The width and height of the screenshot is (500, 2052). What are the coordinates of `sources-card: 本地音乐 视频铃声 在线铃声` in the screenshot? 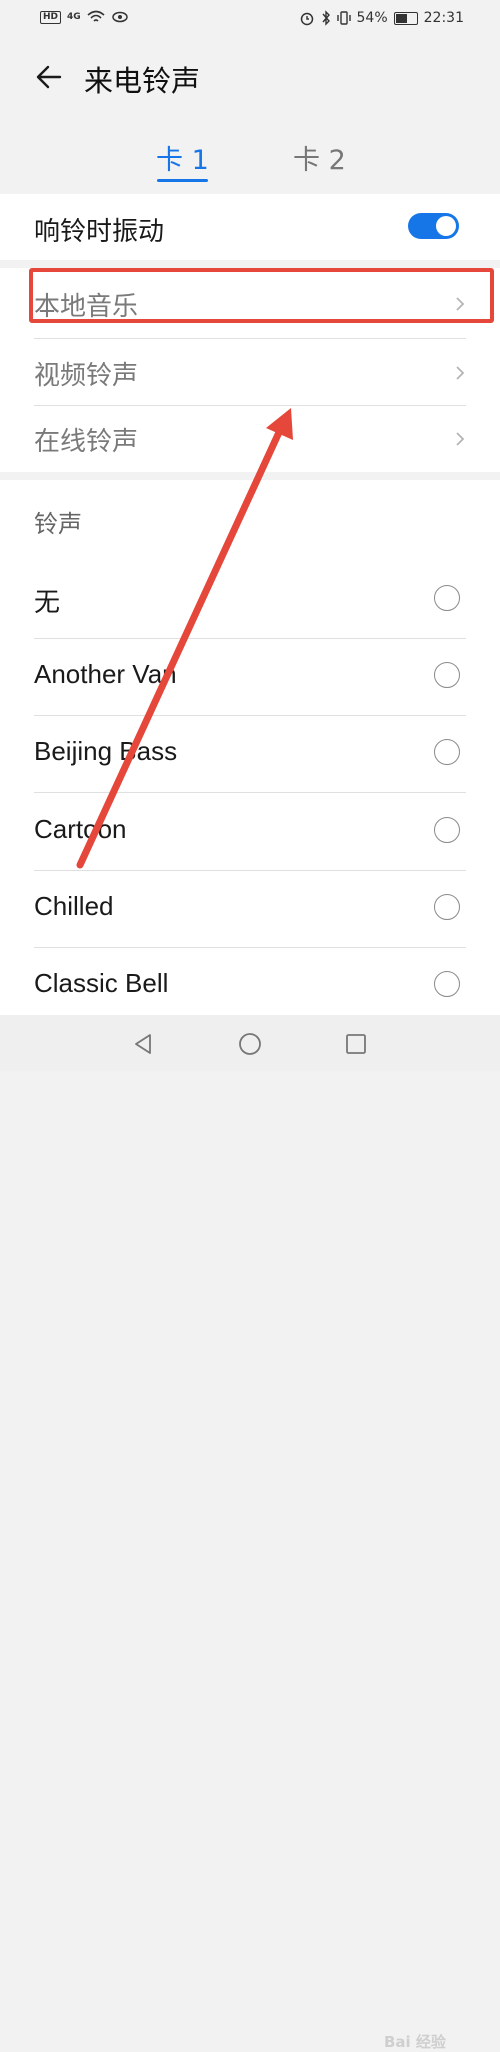 It's located at (250, 370).